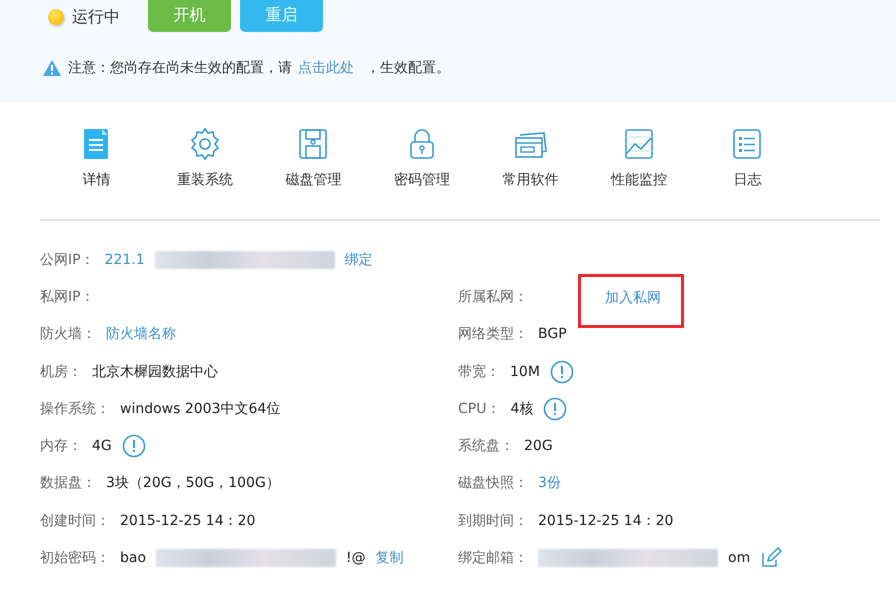 The width and height of the screenshot is (896, 603). What do you see at coordinates (75, 521) in the screenshot?
I see `field-label: 创建时间：` at bounding box center [75, 521].